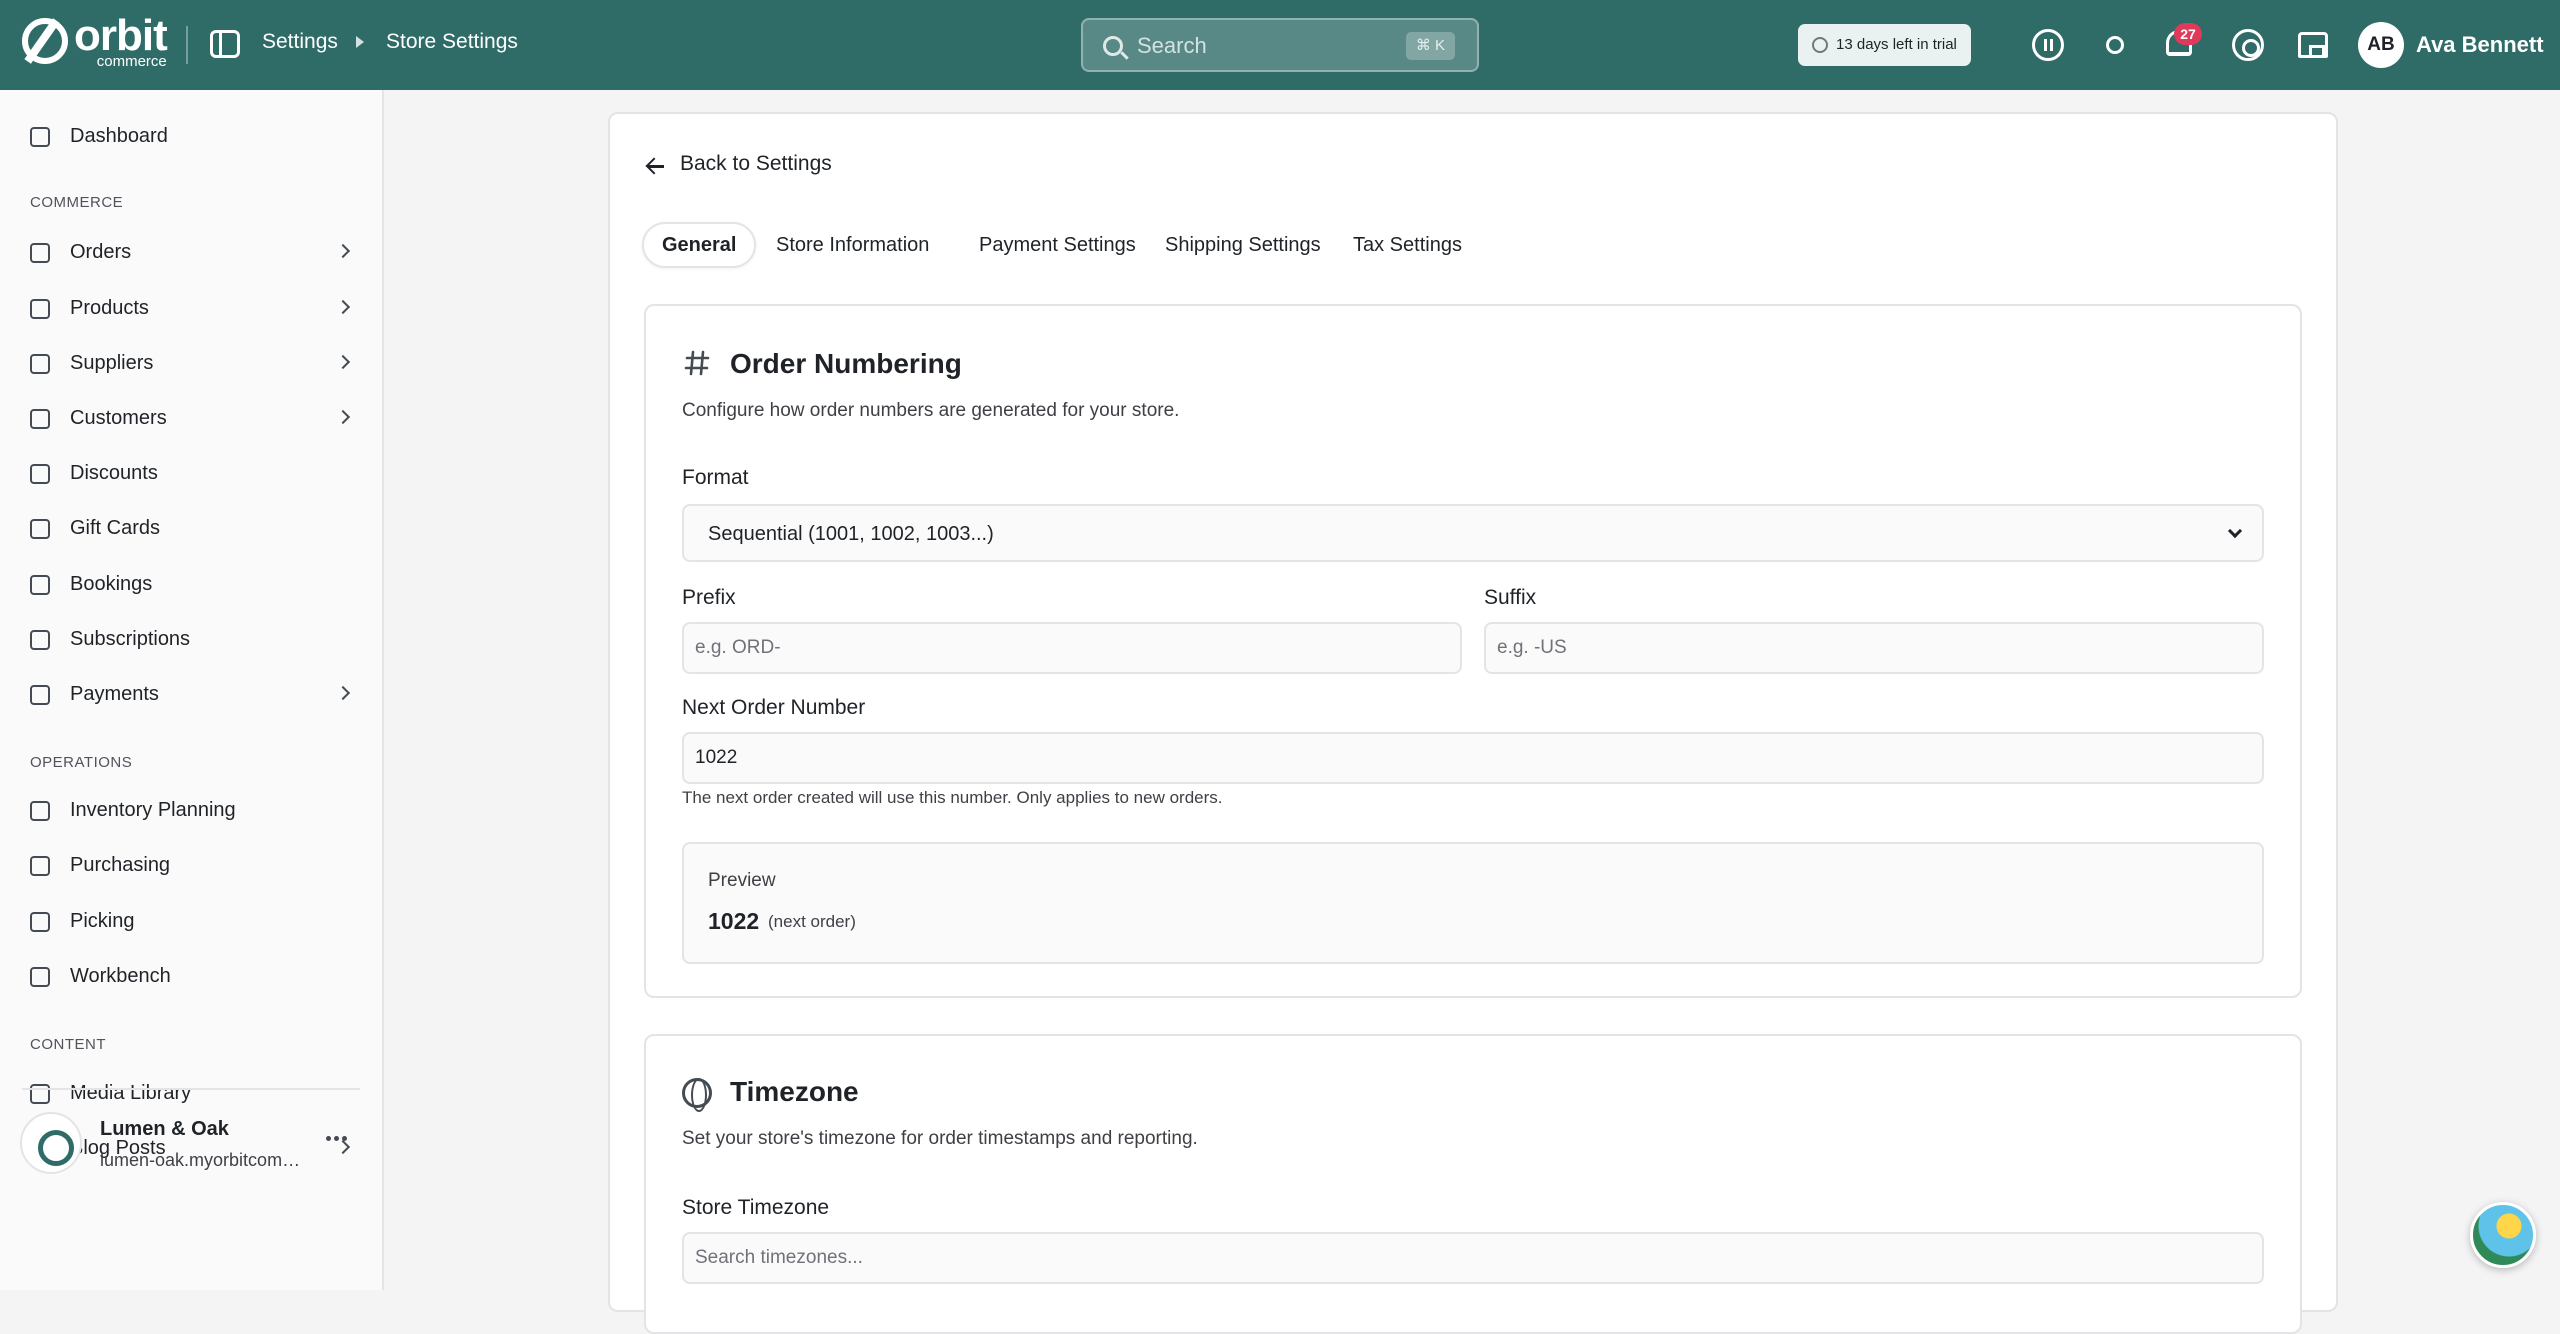 The image size is (2560, 1334). I want to click on sidebar-item-gift-cards: Gift Cards, so click(194, 528).